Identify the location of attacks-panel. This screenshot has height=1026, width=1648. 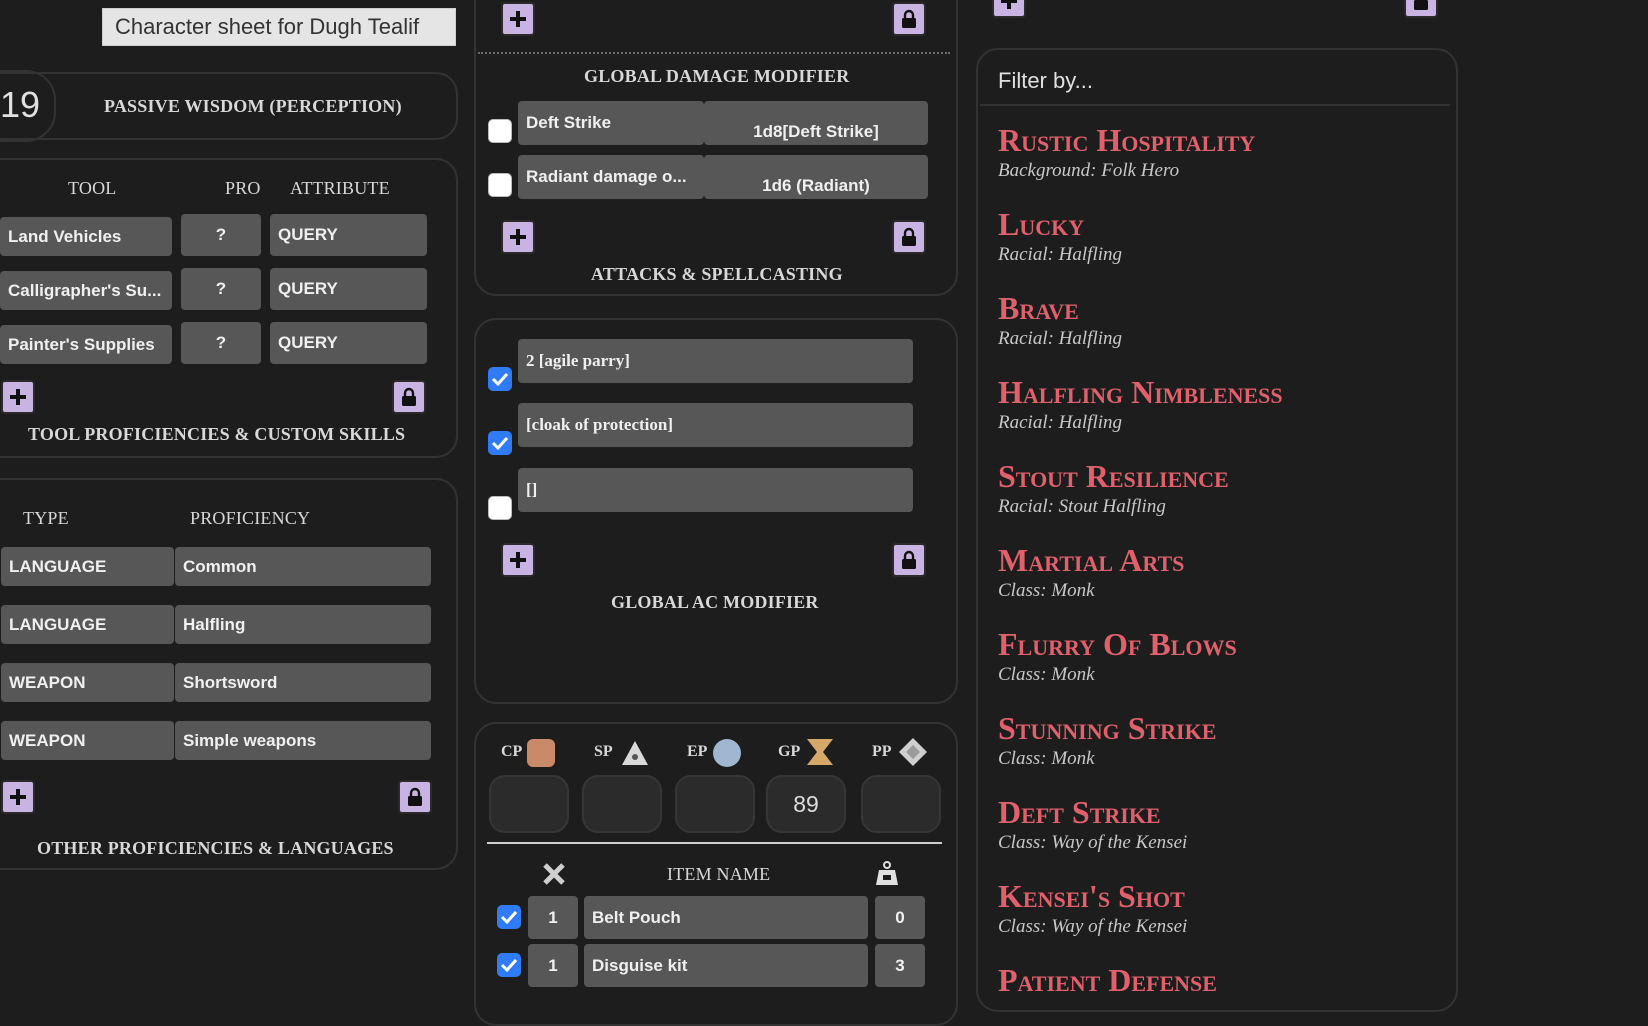
(716, 148).